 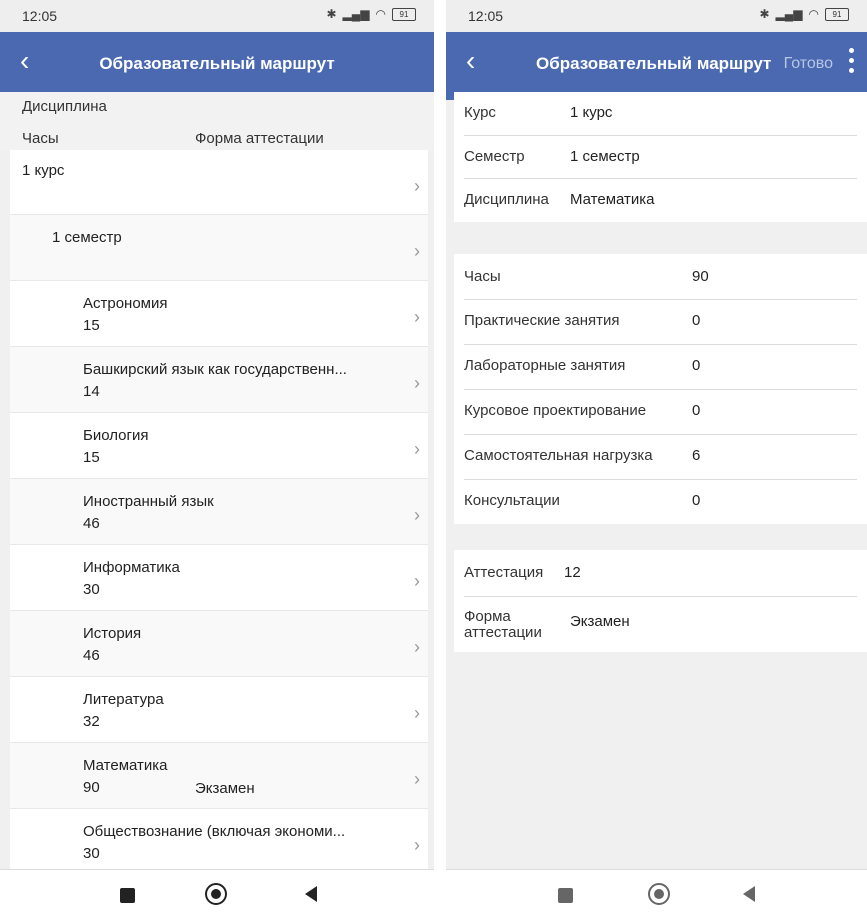 I want to click on subject-row: Иностранный язык 46 ›, so click(x=219, y=512).